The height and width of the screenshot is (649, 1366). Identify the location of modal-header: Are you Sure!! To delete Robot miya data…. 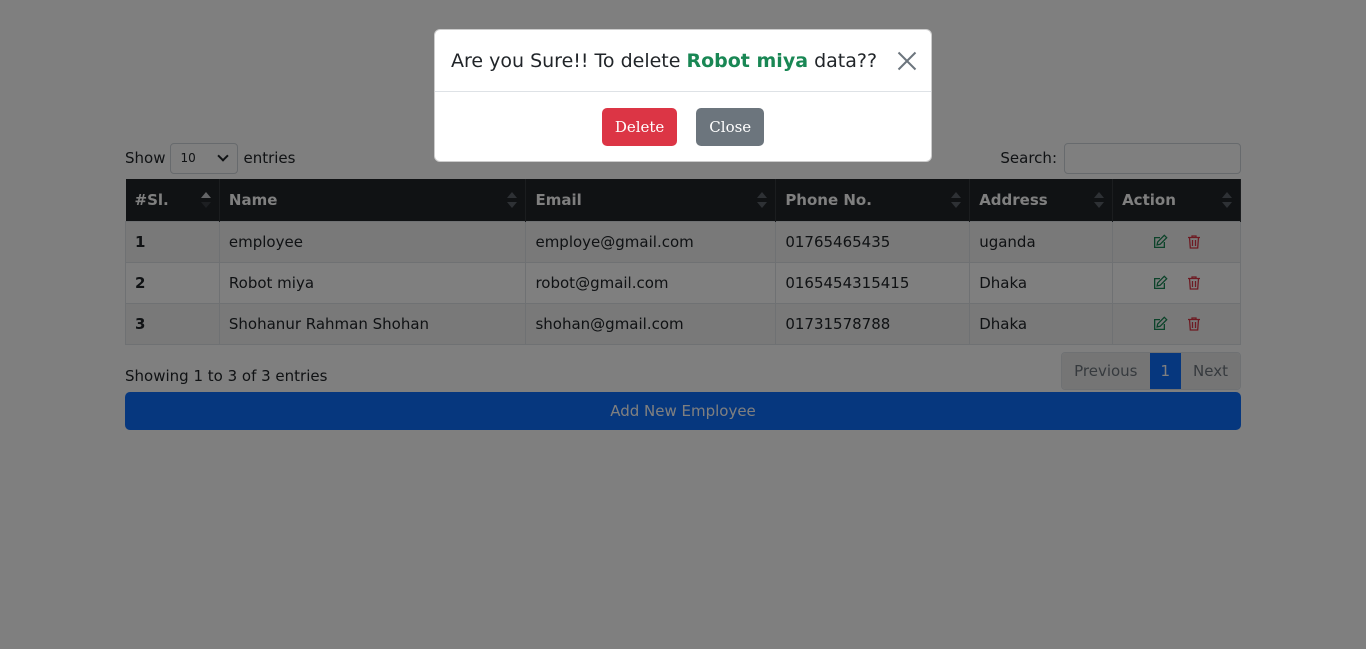
(683, 61).